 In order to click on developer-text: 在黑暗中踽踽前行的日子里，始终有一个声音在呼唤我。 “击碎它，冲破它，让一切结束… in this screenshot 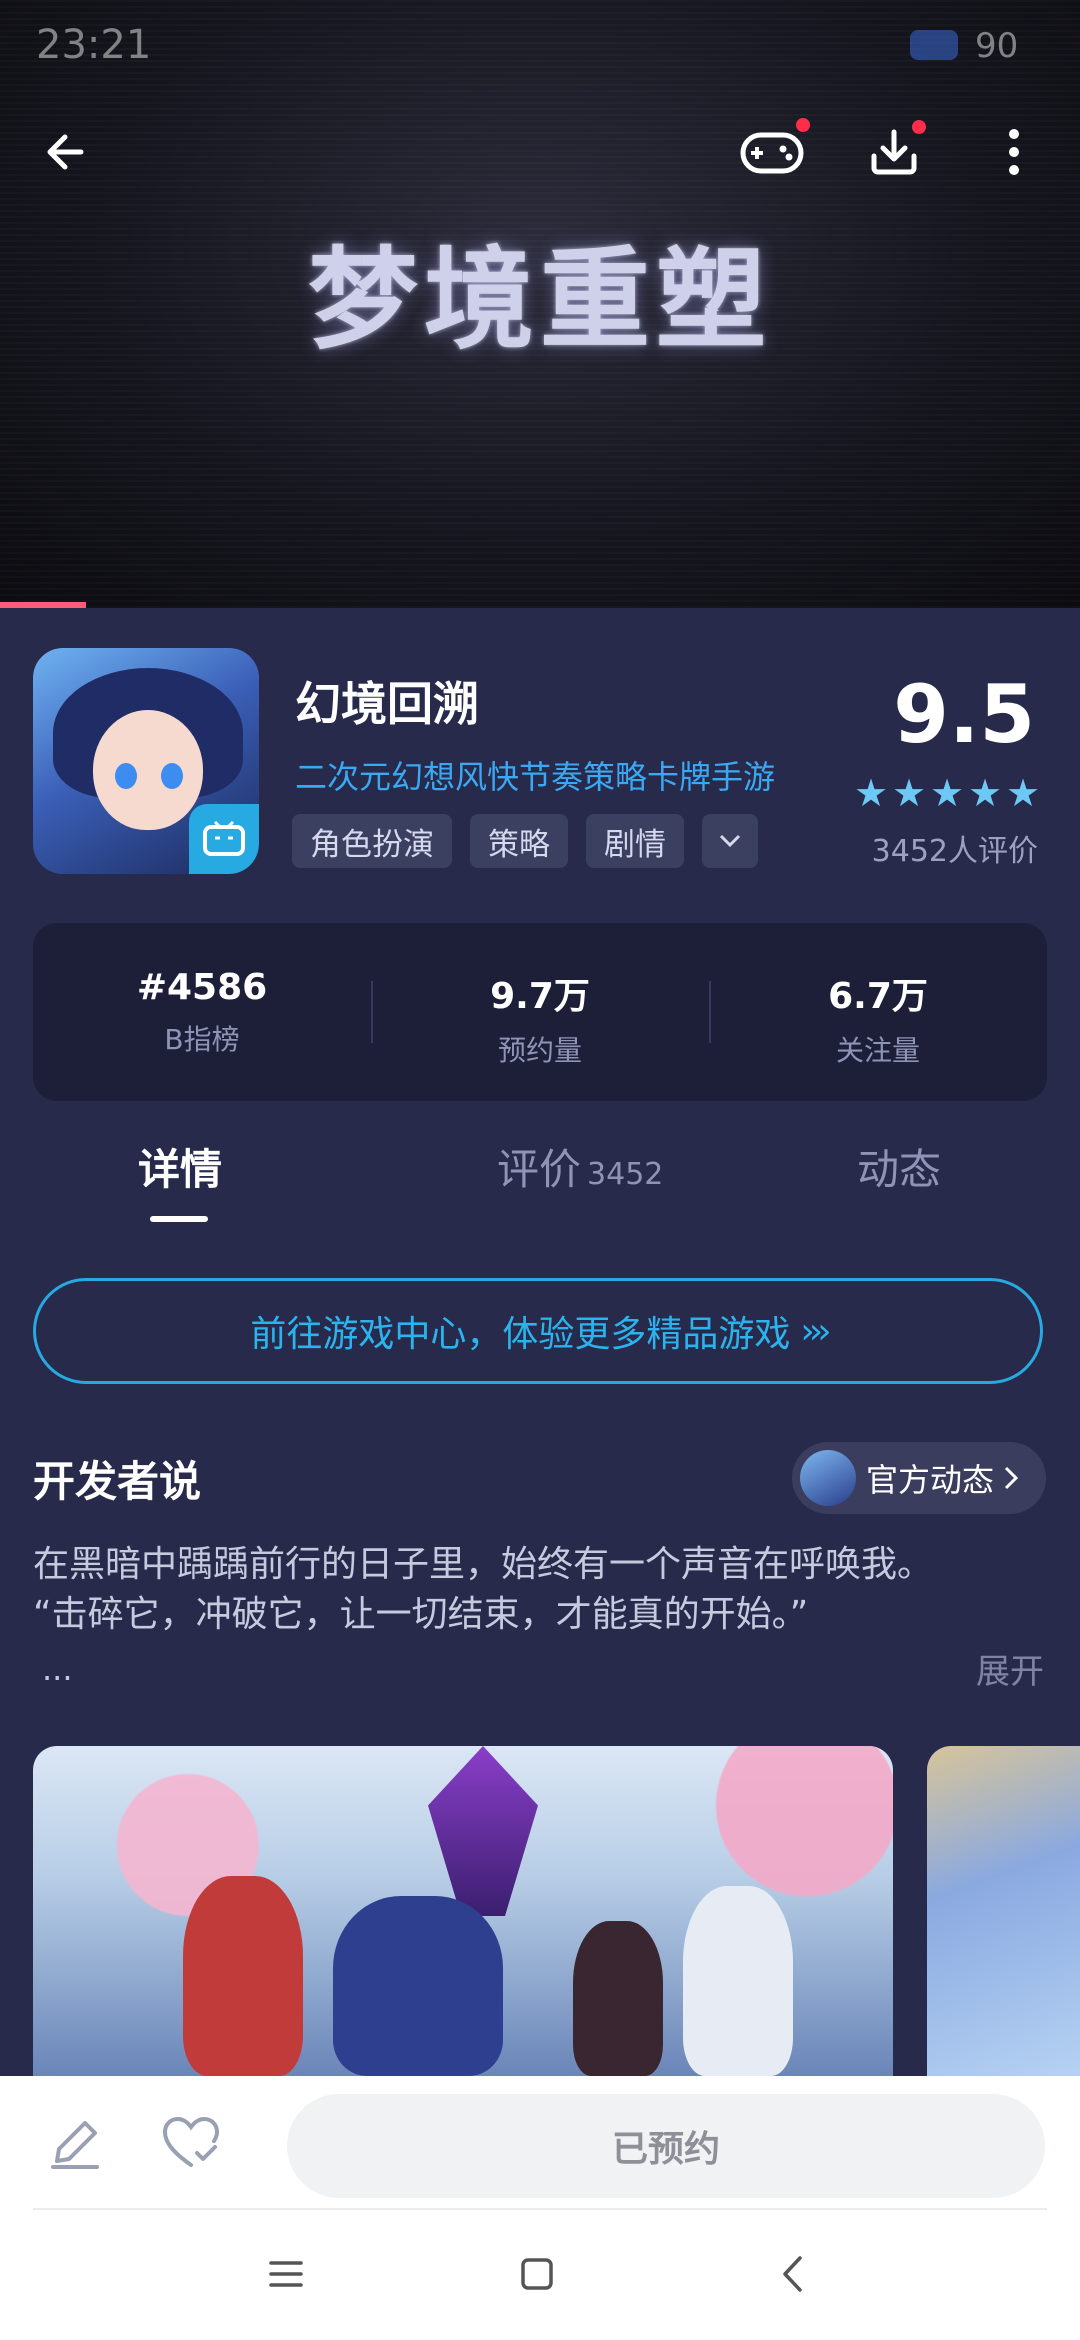, I will do `click(483, 1589)`.